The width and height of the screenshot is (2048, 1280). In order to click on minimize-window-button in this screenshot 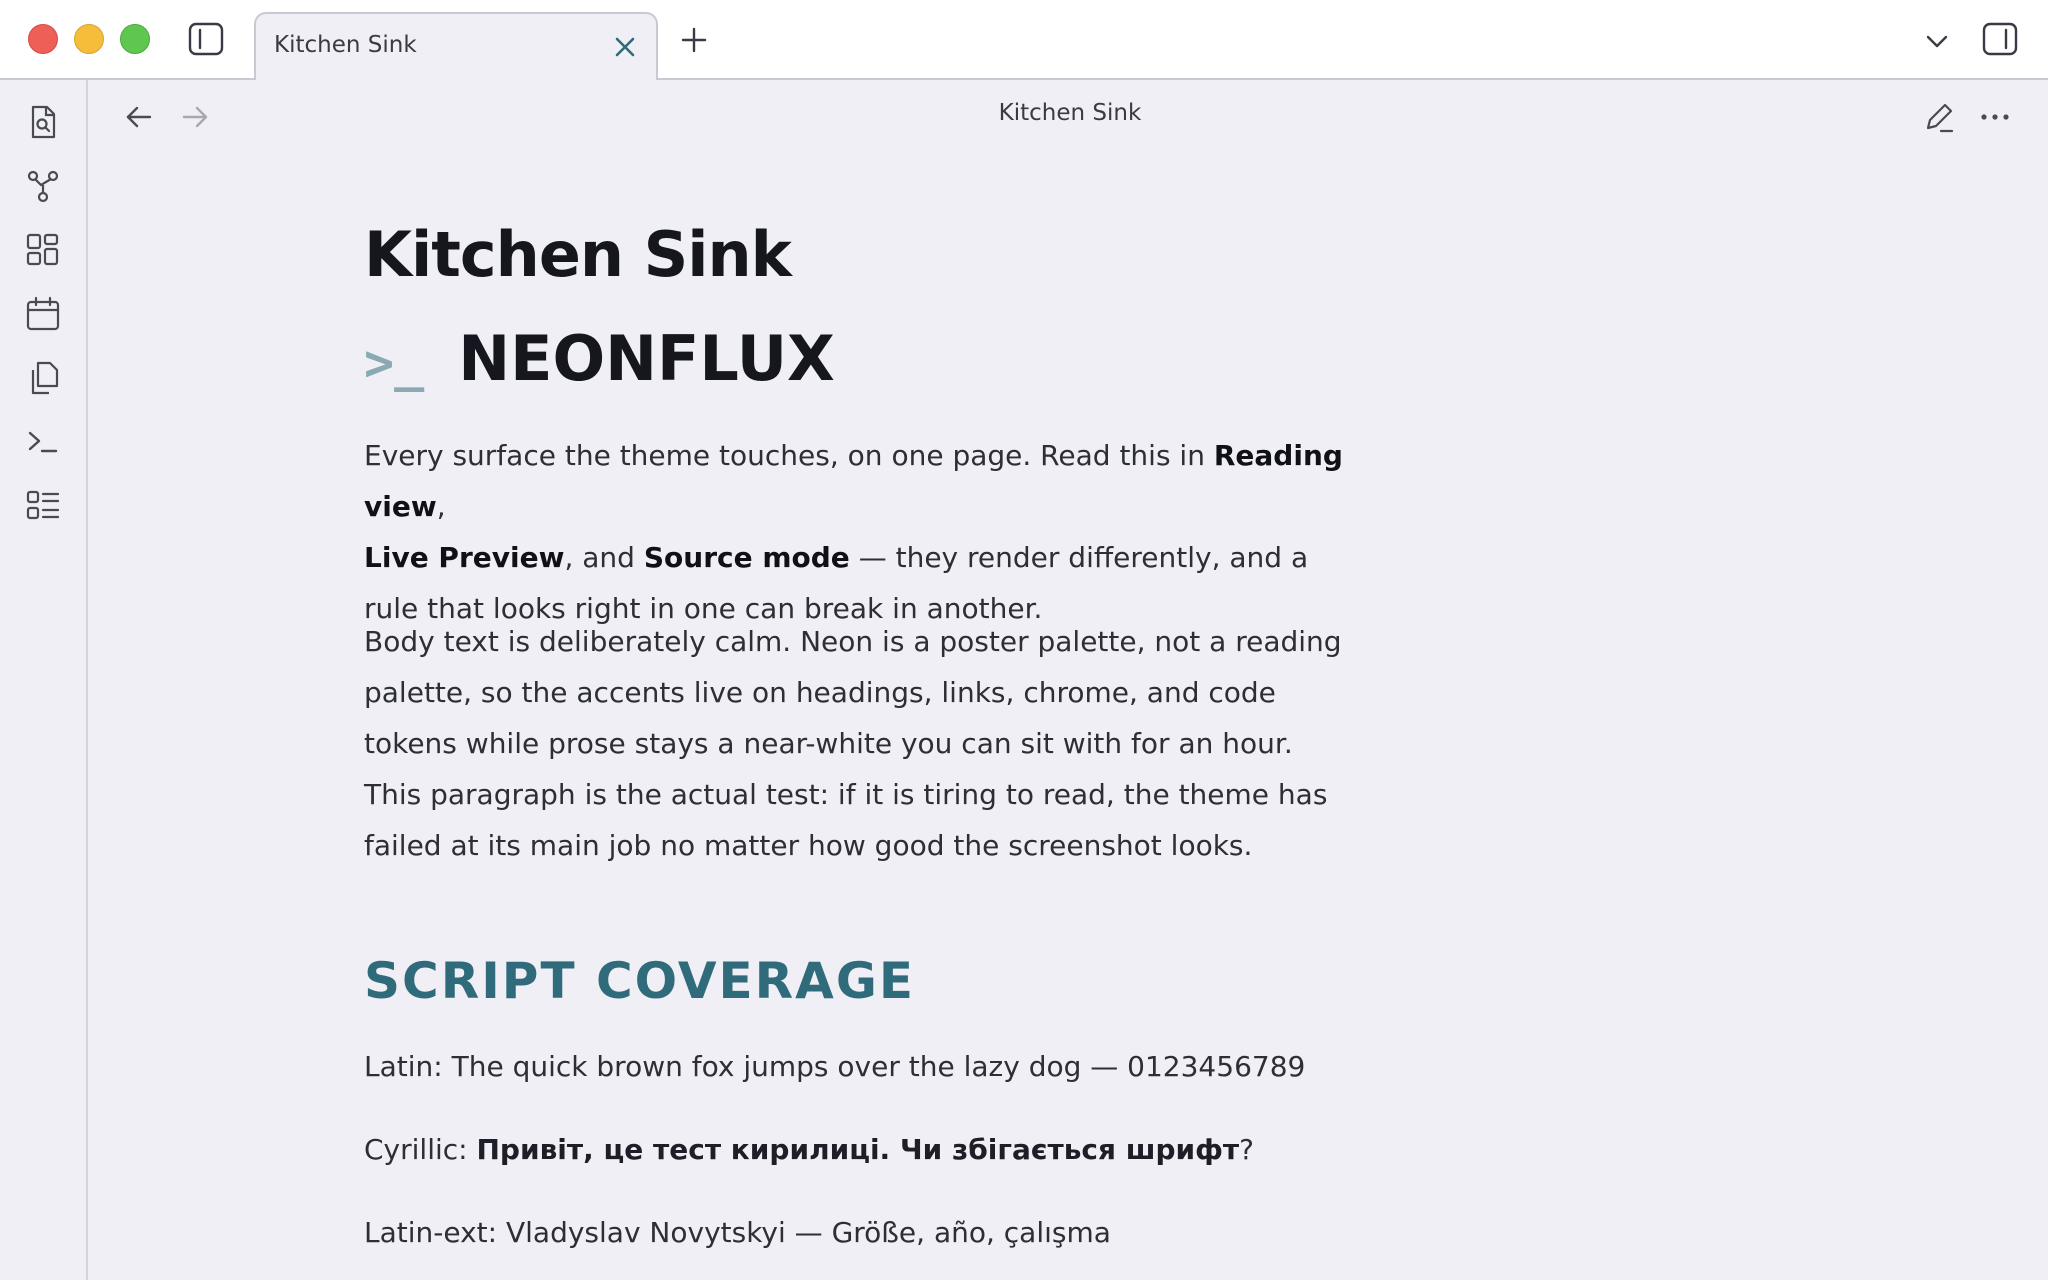, I will do `click(89, 39)`.